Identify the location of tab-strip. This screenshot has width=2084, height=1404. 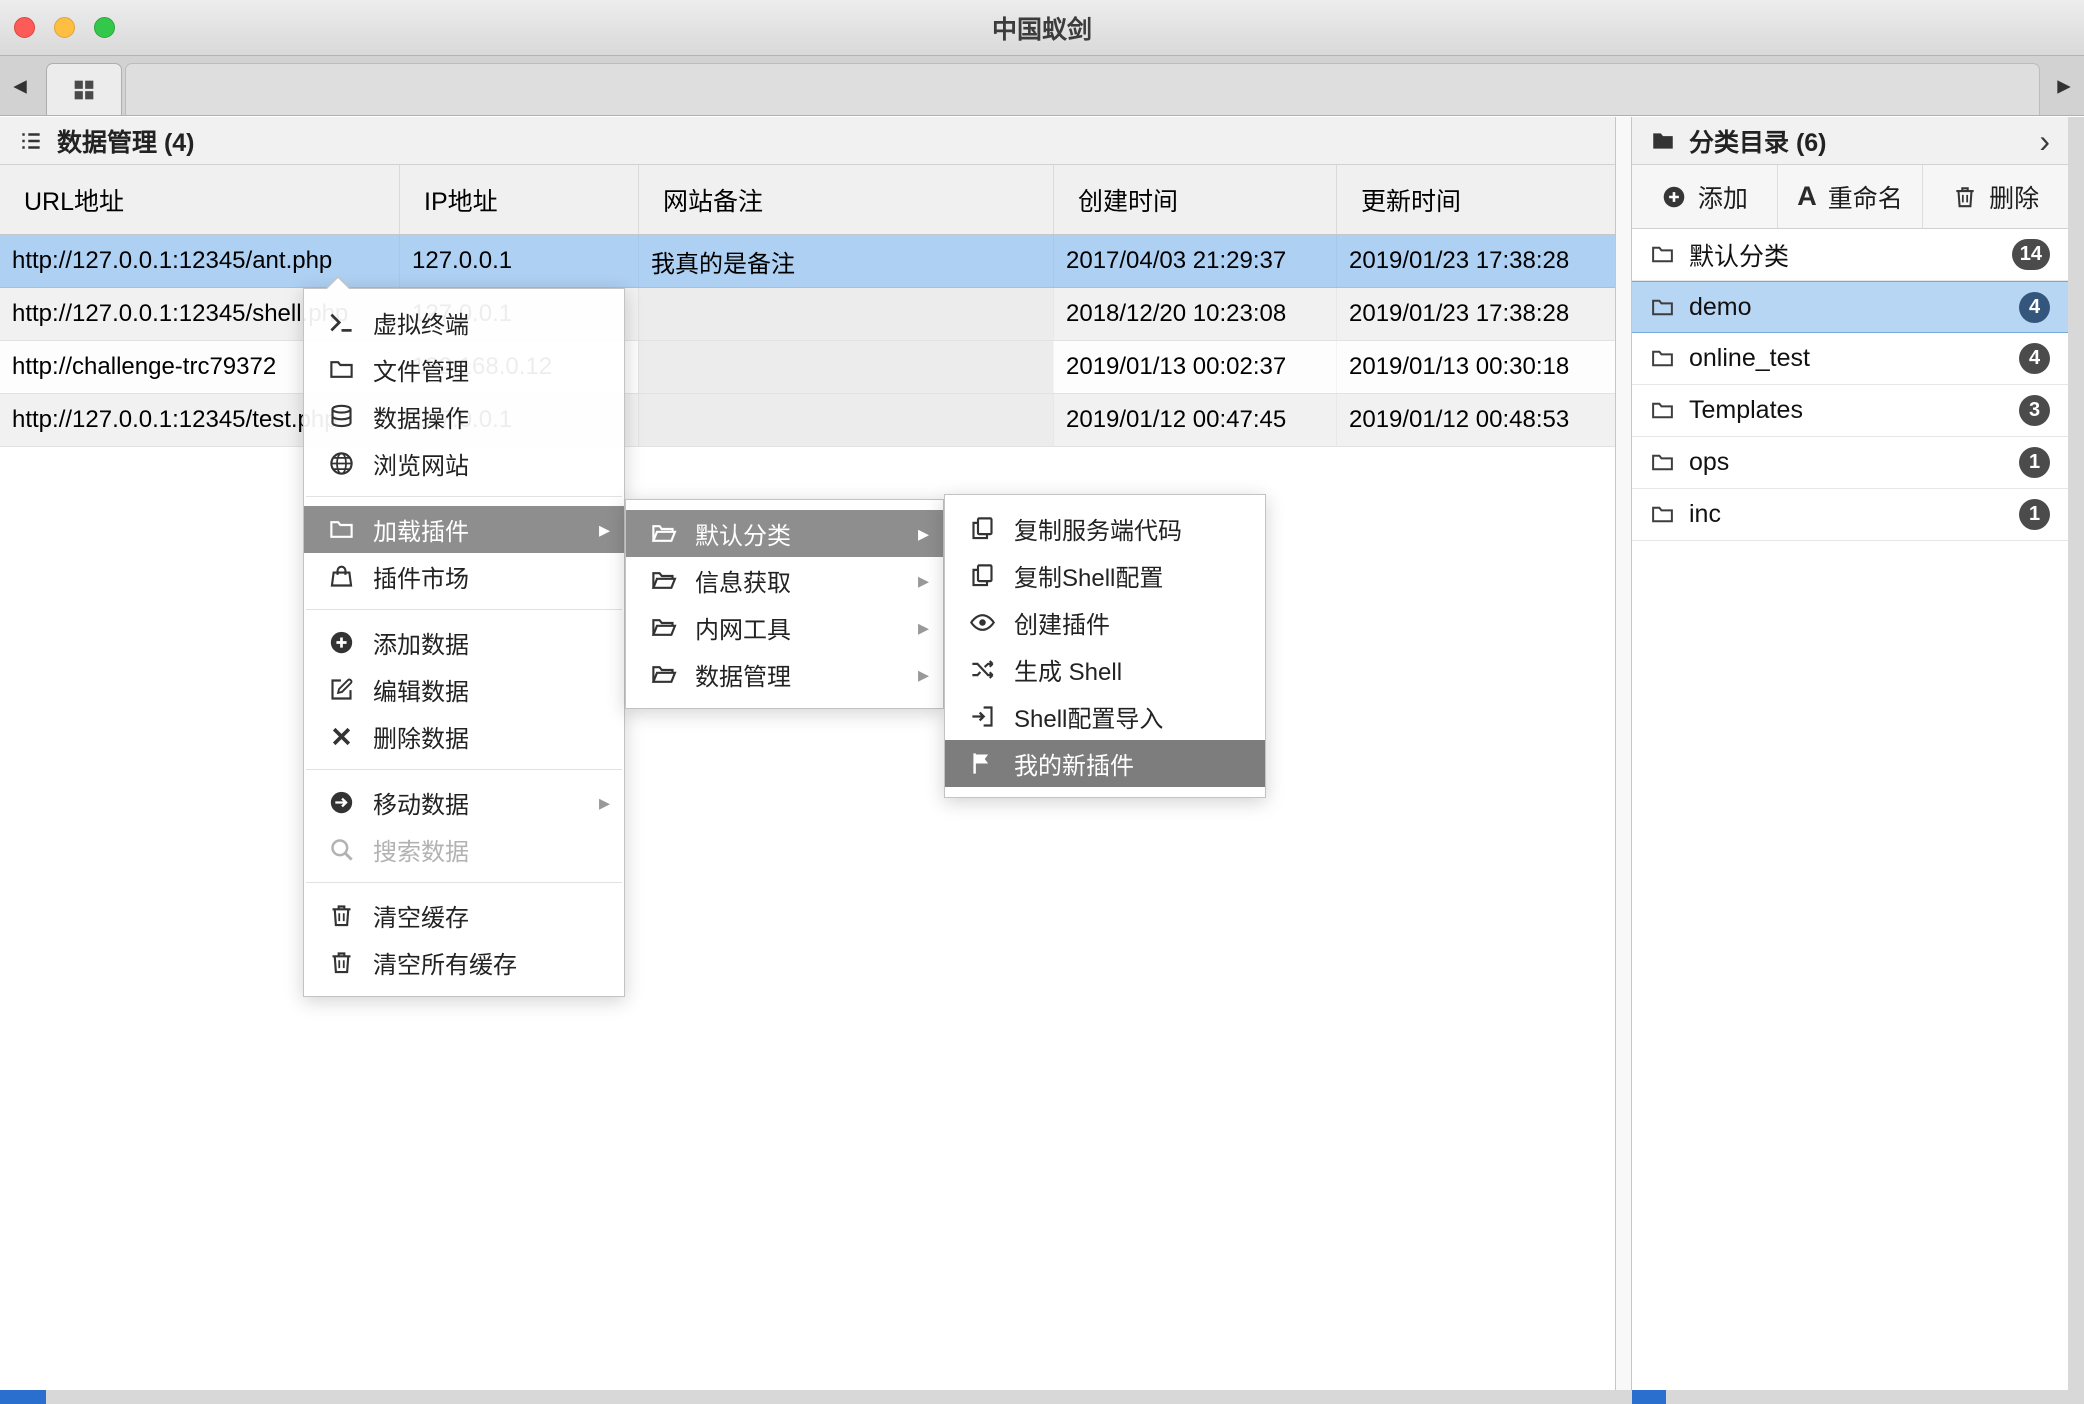
(1082, 89).